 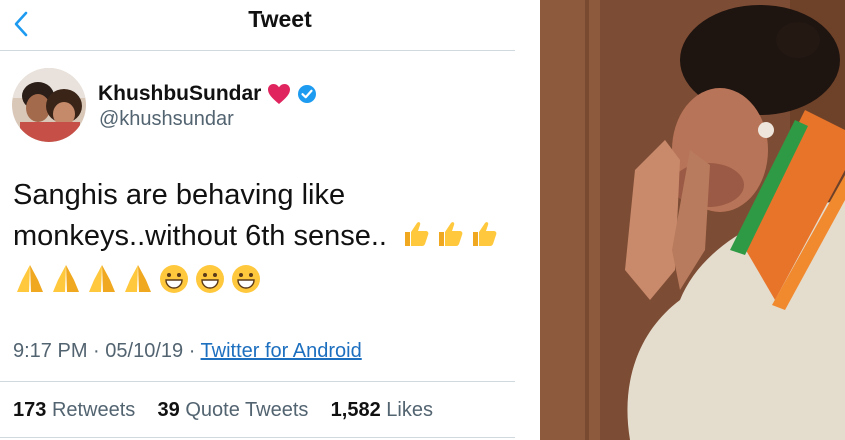 I want to click on author-name-row: KhushbuSundar, so click(x=207, y=94).